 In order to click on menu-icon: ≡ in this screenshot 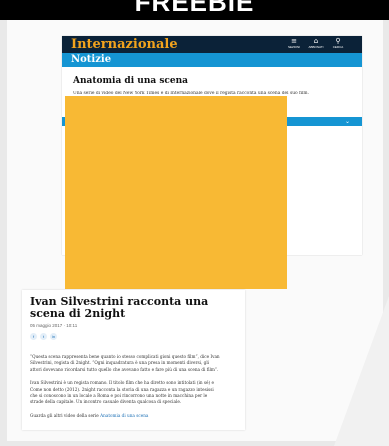, I will do `click(294, 41)`.